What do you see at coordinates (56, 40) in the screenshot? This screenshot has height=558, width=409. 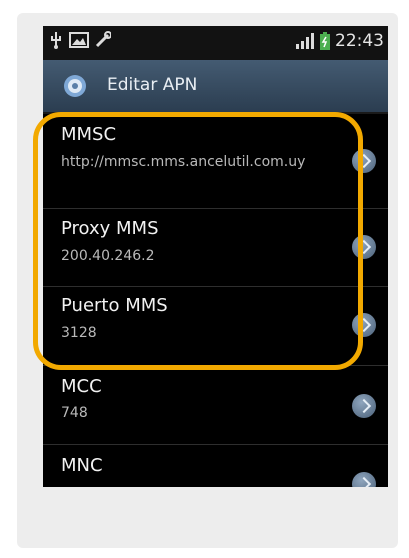 I see `usb-icon` at bounding box center [56, 40].